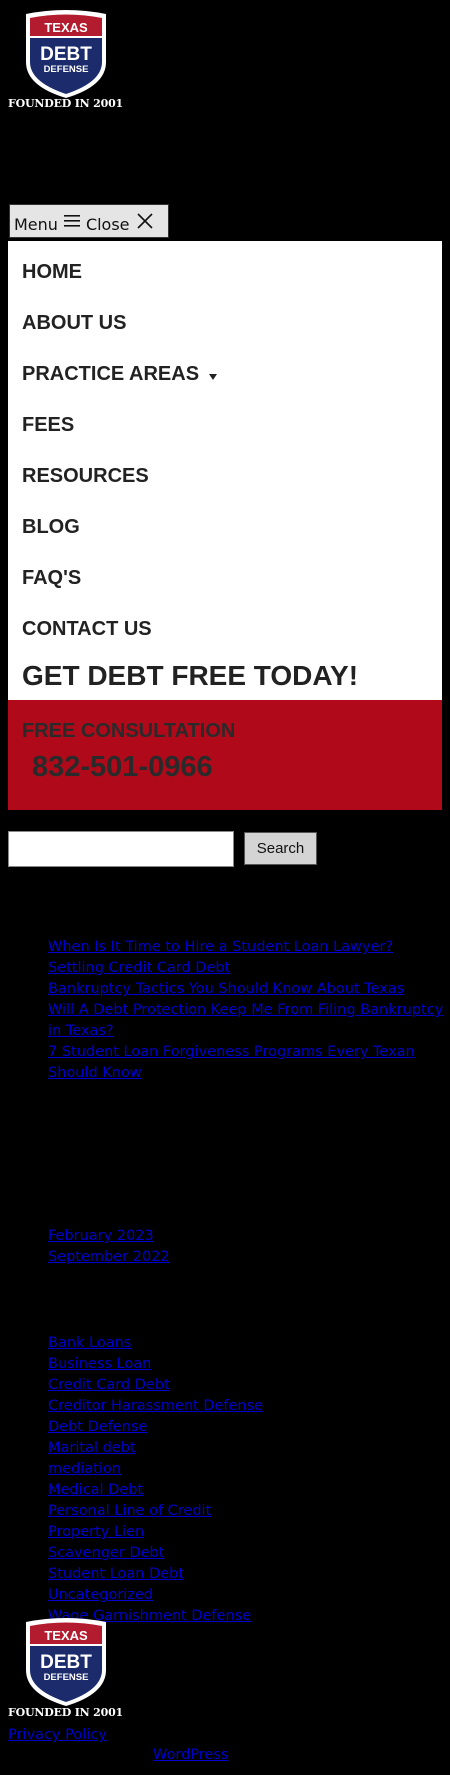 The image size is (450, 1775). I want to click on category-link: Medical Debt, so click(95, 1490).